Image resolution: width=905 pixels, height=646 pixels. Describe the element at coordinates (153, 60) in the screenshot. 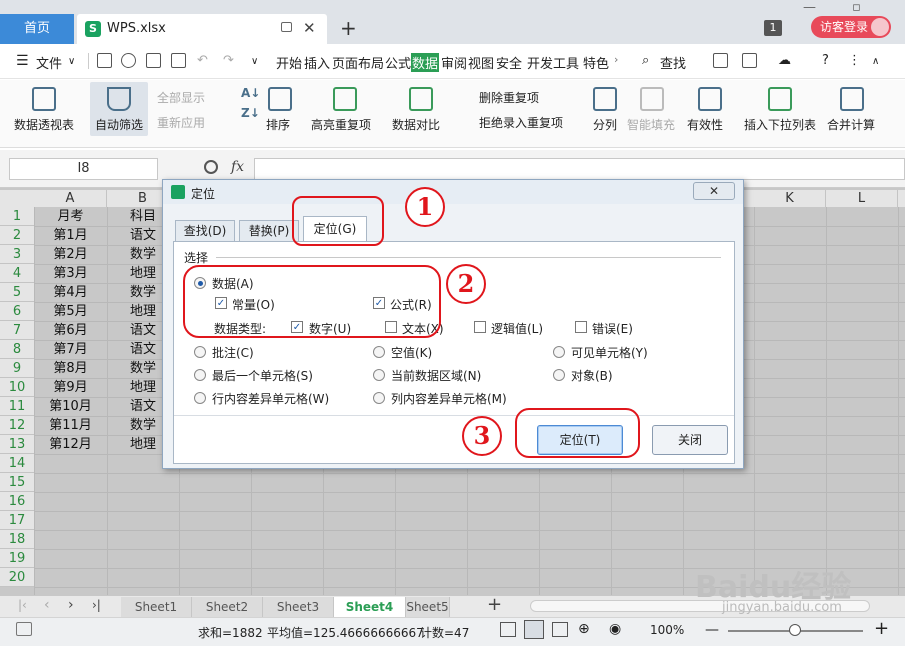

I see `print-icon` at that location.